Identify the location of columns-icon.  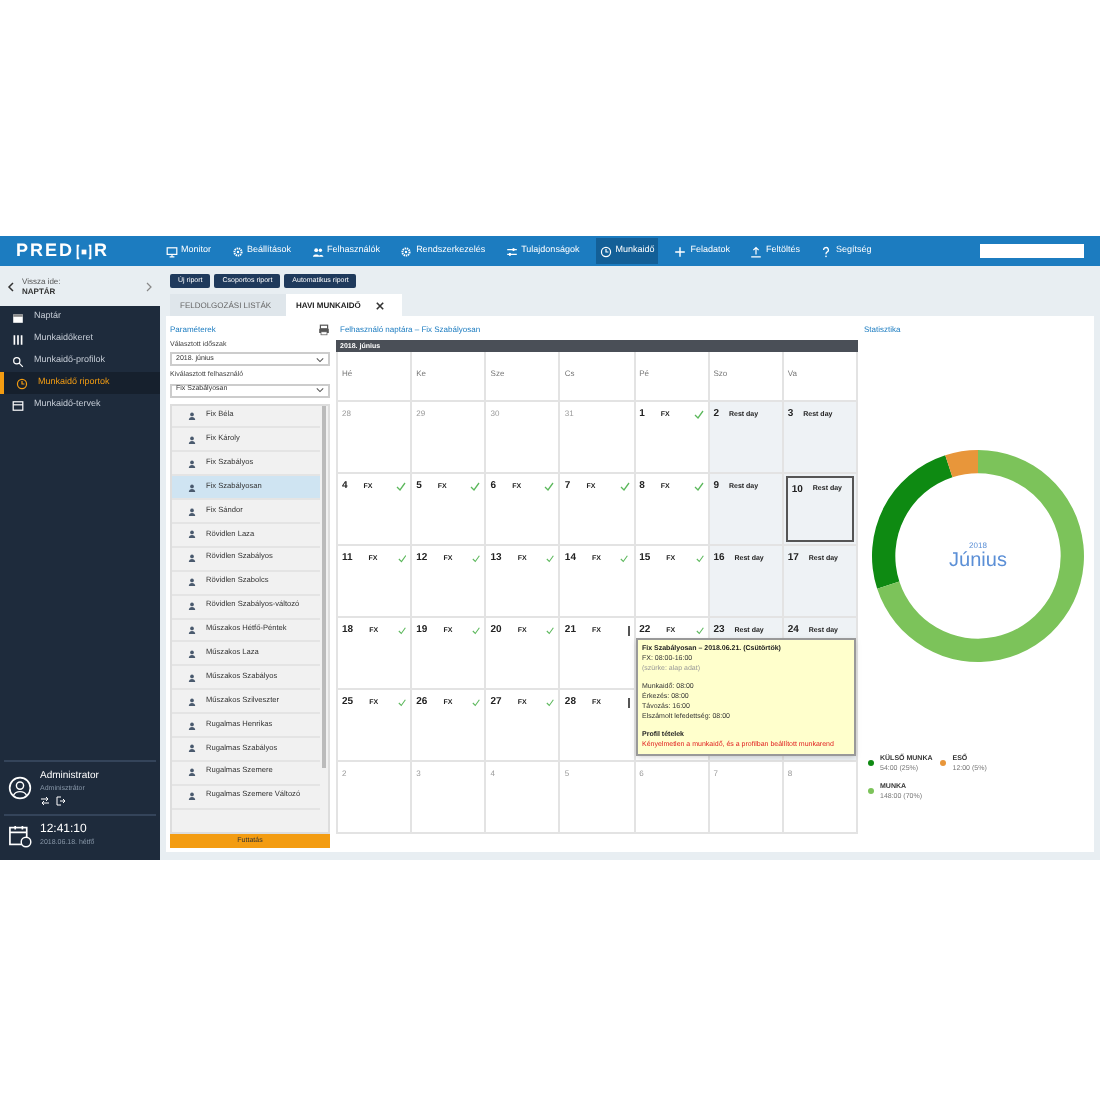
(18, 339).